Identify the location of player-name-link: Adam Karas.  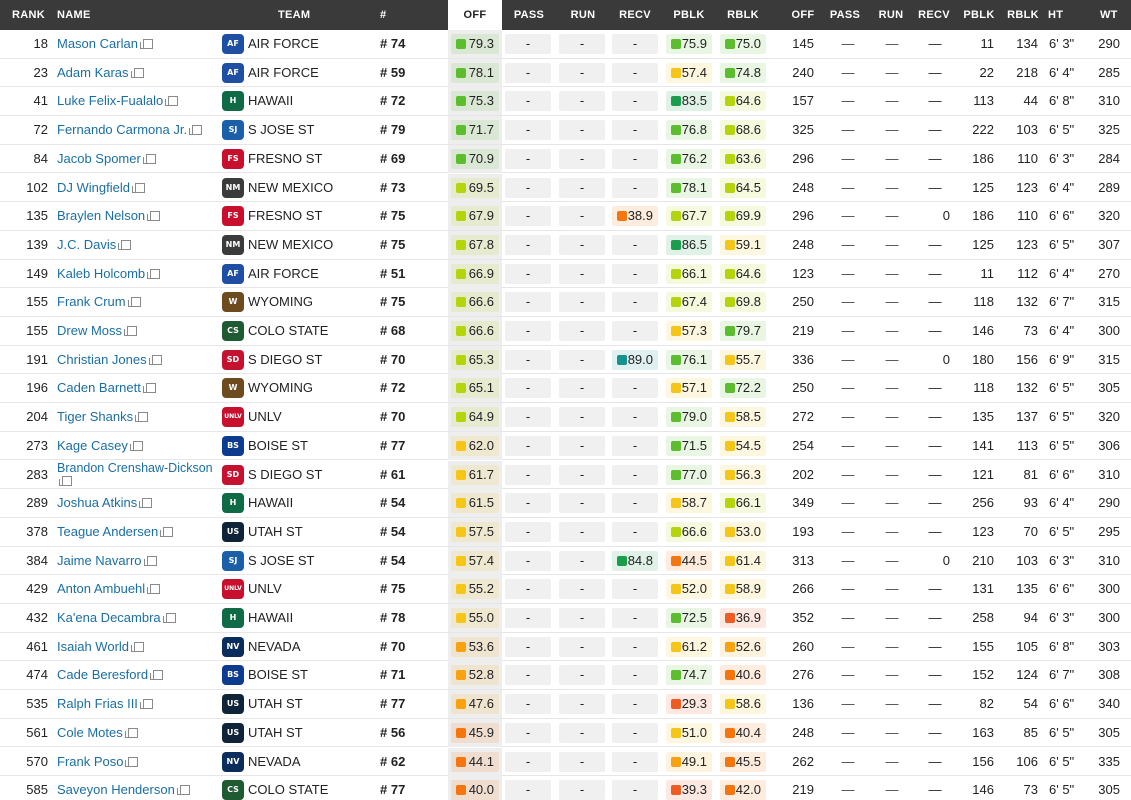
(137, 73).